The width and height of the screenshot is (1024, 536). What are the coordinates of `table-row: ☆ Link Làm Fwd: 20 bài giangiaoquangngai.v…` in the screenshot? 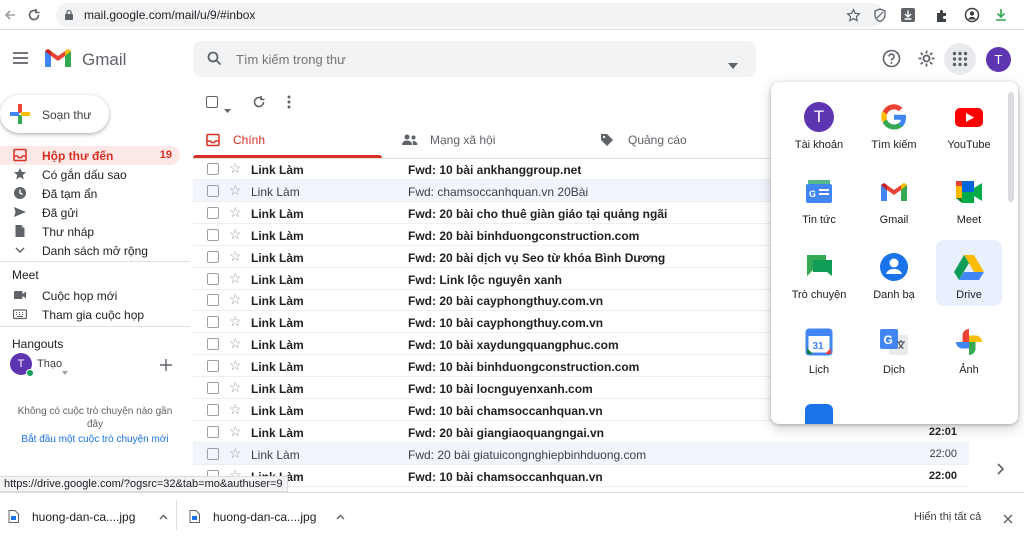 It's located at (581, 432).